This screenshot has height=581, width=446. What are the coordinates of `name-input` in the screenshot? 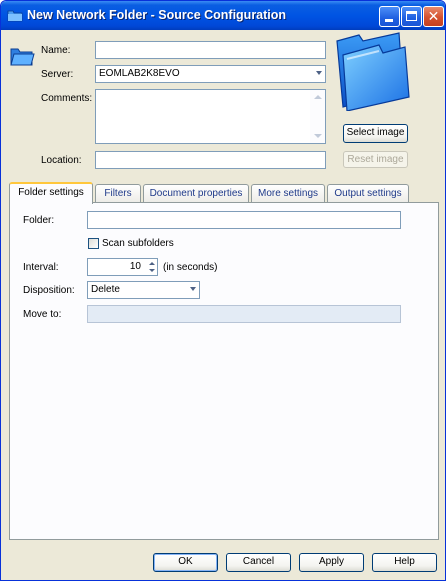 It's located at (210, 50).